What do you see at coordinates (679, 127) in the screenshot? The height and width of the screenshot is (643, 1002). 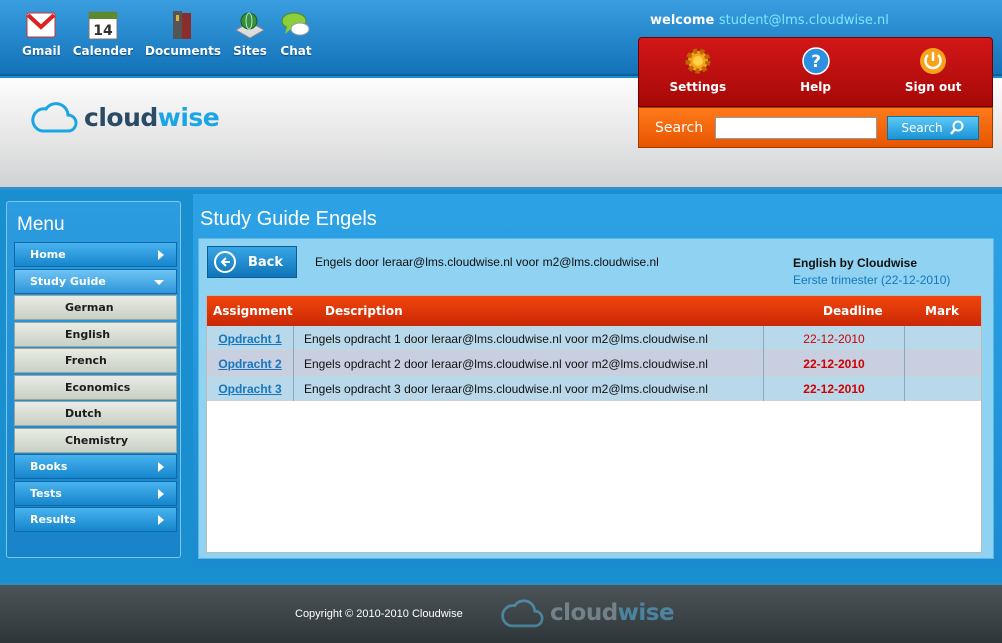 I see `search-label: Search` at bounding box center [679, 127].